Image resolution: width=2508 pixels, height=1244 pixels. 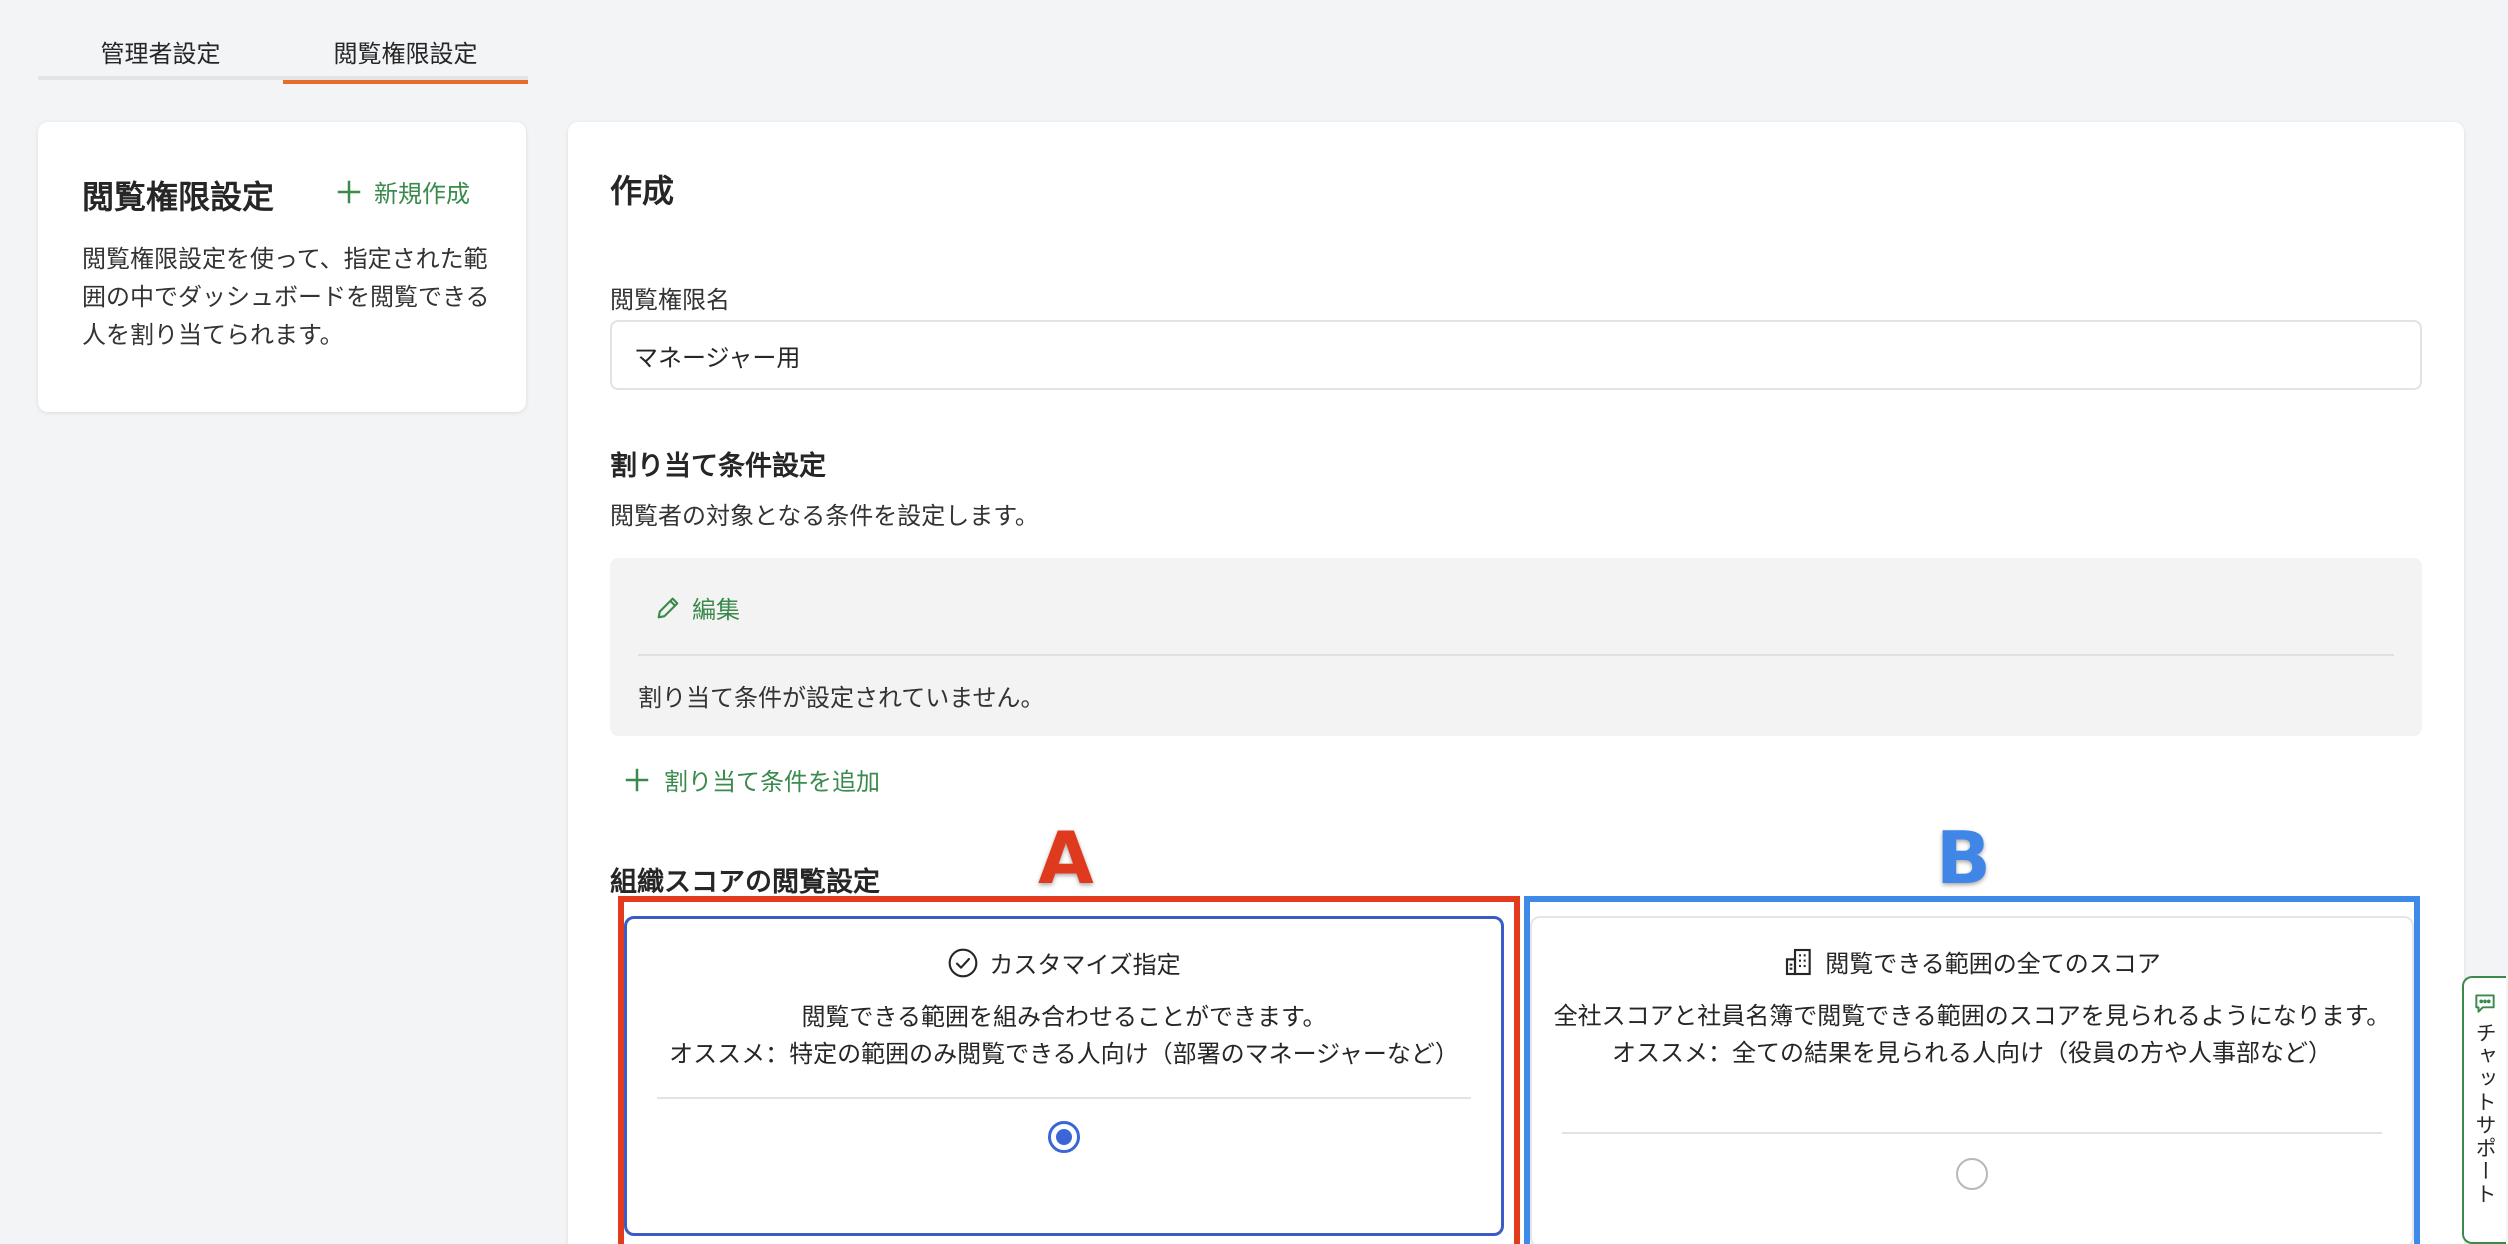 I want to click on assign-conditions-description: 閲覧者の対象となる条件を設定します。, so click(x=824, y=516).